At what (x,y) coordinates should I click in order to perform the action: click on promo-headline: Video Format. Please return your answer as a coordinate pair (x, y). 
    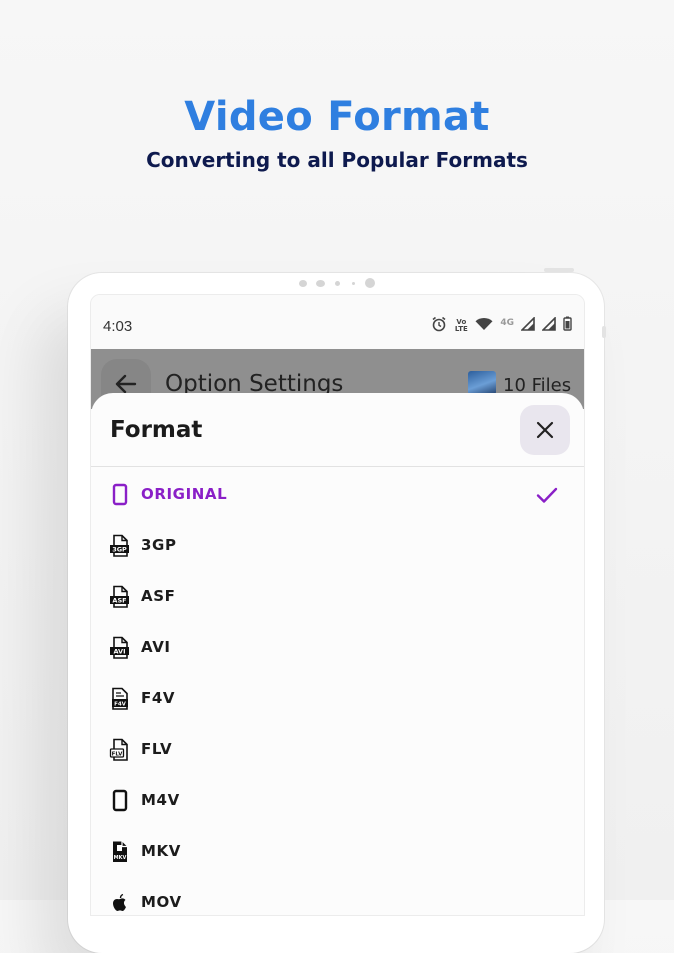
    Looking at the image, I should click on (337, 117).